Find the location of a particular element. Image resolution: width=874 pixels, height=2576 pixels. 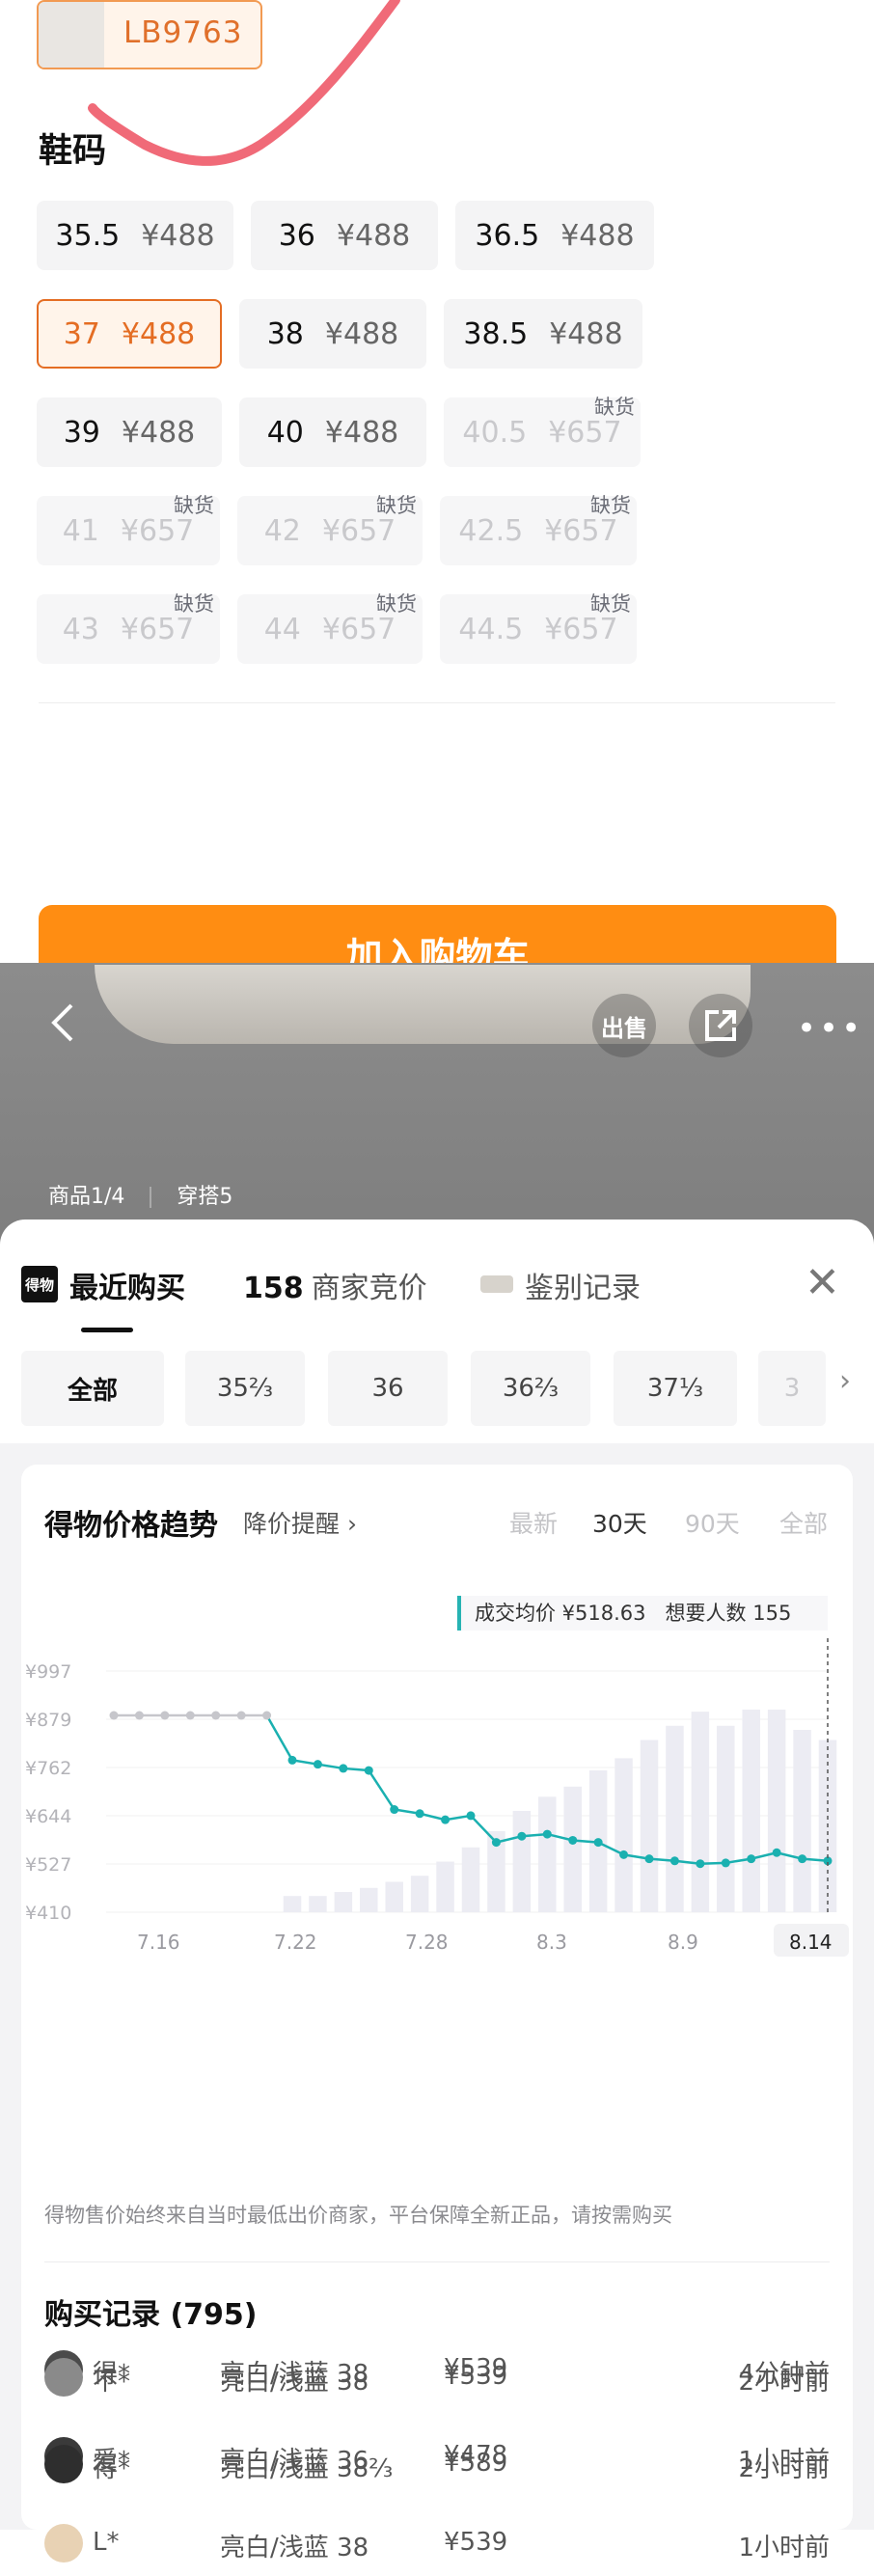

chart-tooltip: 成交均价 ¥518.63 想要人数 155 is located at coordinates (642, 1614).